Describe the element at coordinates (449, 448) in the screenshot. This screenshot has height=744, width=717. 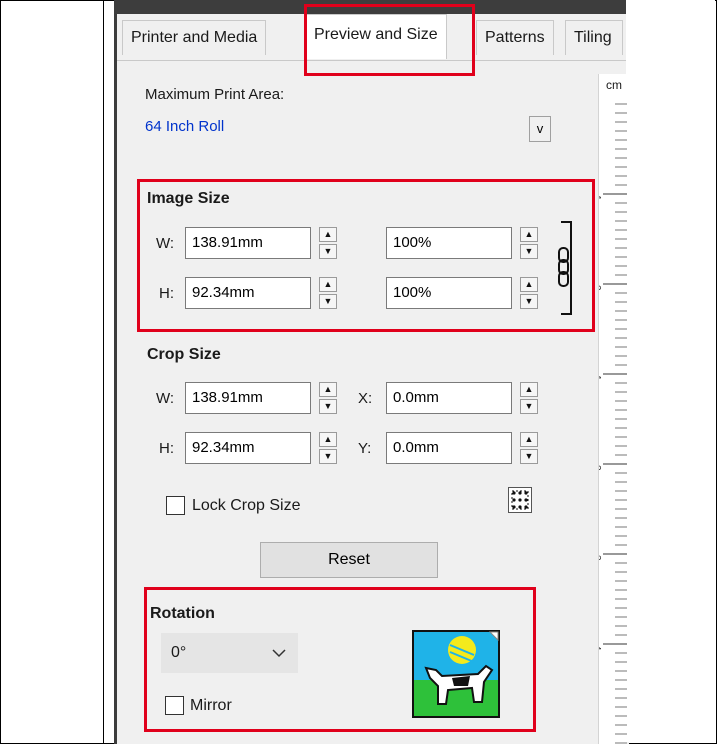
I see `crop-y-field: 0.0mm` at that location.